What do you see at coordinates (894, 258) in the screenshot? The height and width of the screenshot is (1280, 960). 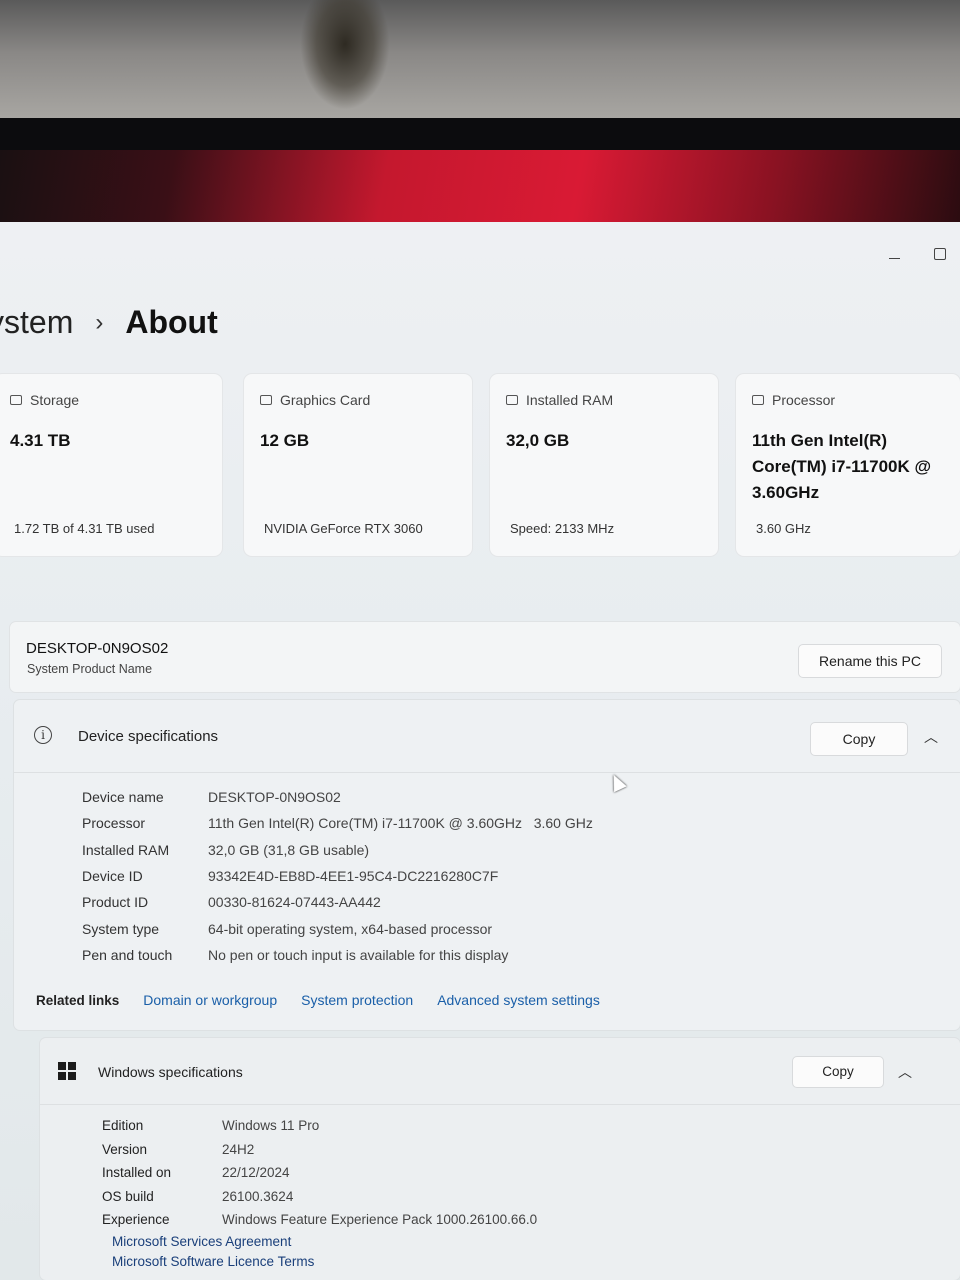 I see `minimize-icon` at bounding box center [894, 258].